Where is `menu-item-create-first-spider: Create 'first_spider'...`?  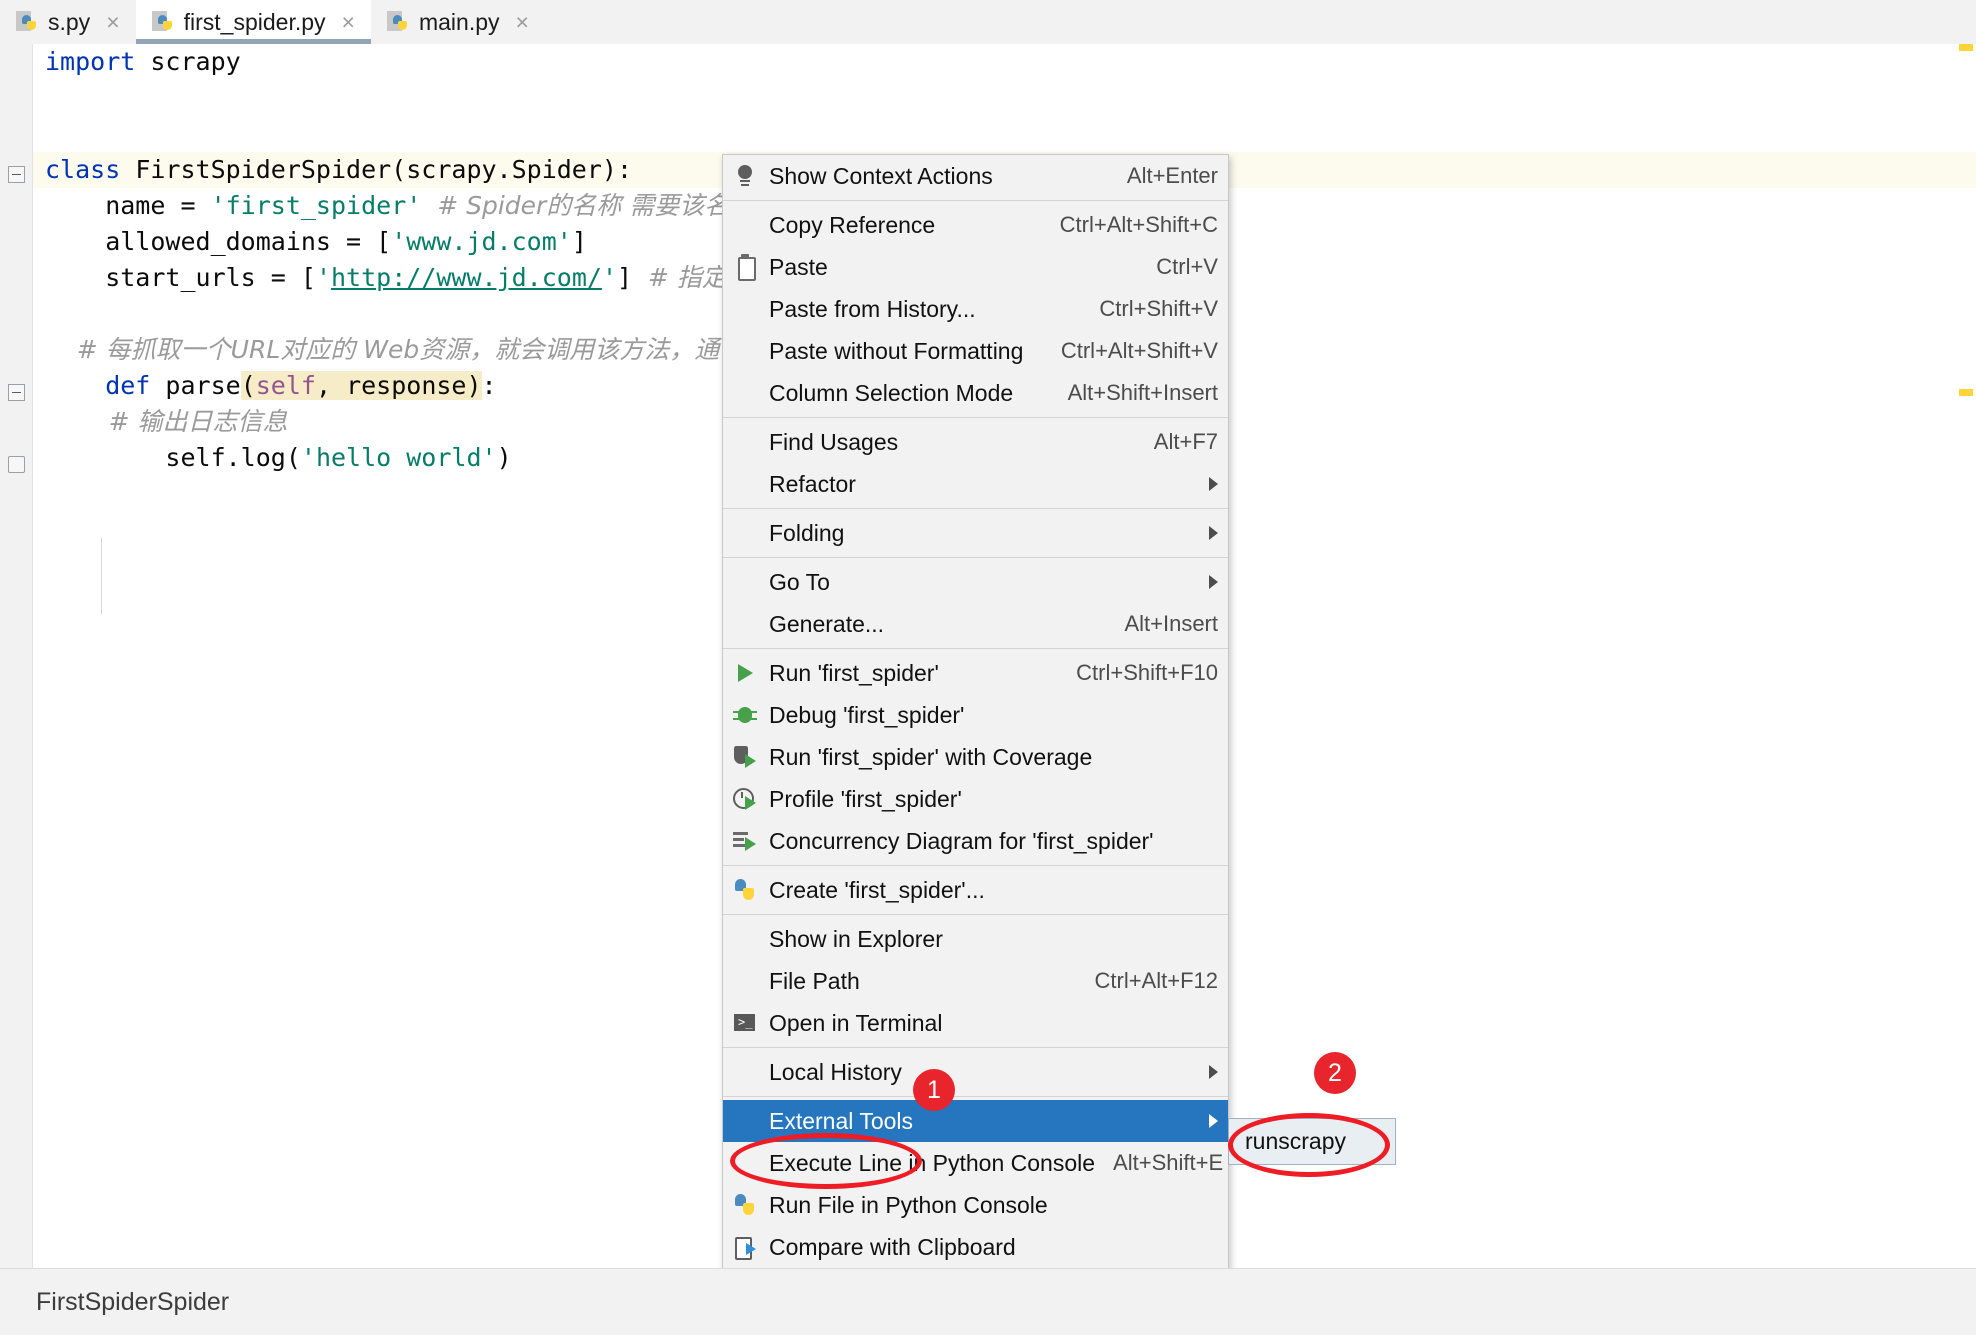 menu-item-create-first-spider: Create 'first_spider'... is located at coordinates (975, 890).